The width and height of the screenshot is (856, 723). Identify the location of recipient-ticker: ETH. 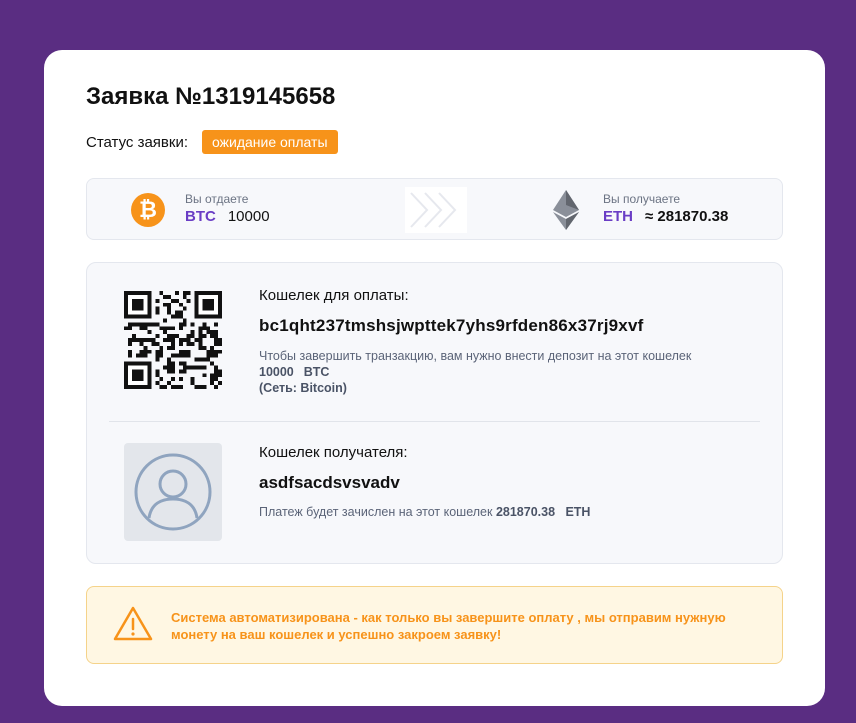
(578, 512).